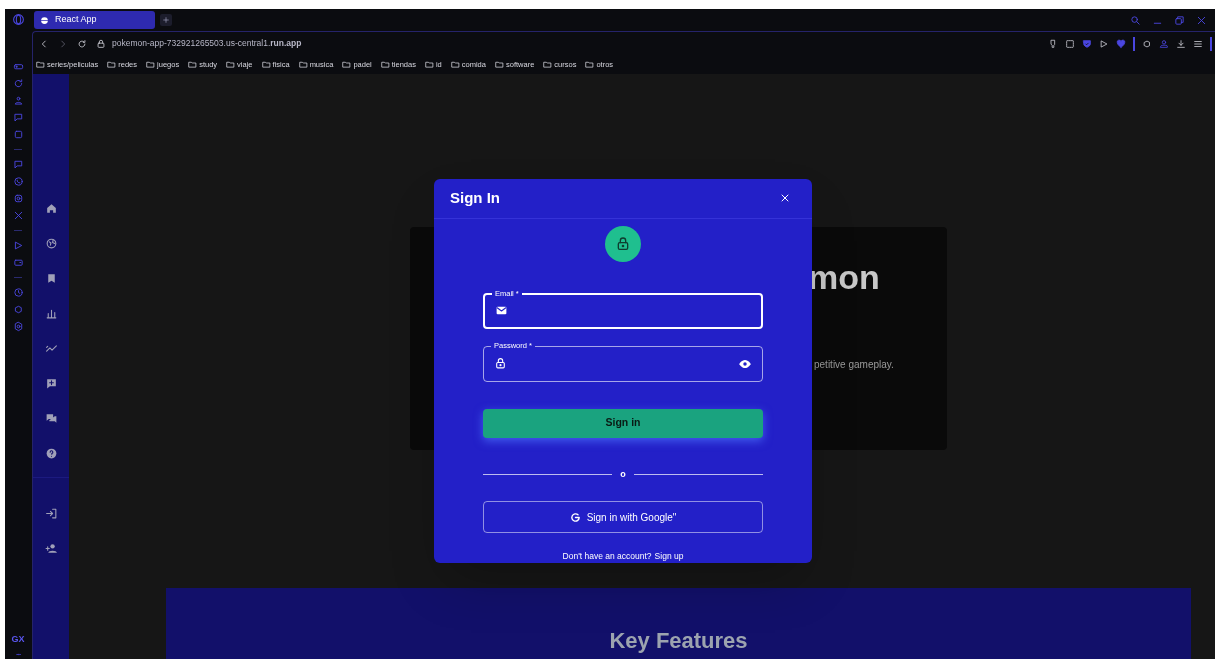 The image size is (1215, 659). What do you see at coordinates (475, 198) in the screenshot?
I see `dialog-title: Sign In` at bounding box center [475, 198].